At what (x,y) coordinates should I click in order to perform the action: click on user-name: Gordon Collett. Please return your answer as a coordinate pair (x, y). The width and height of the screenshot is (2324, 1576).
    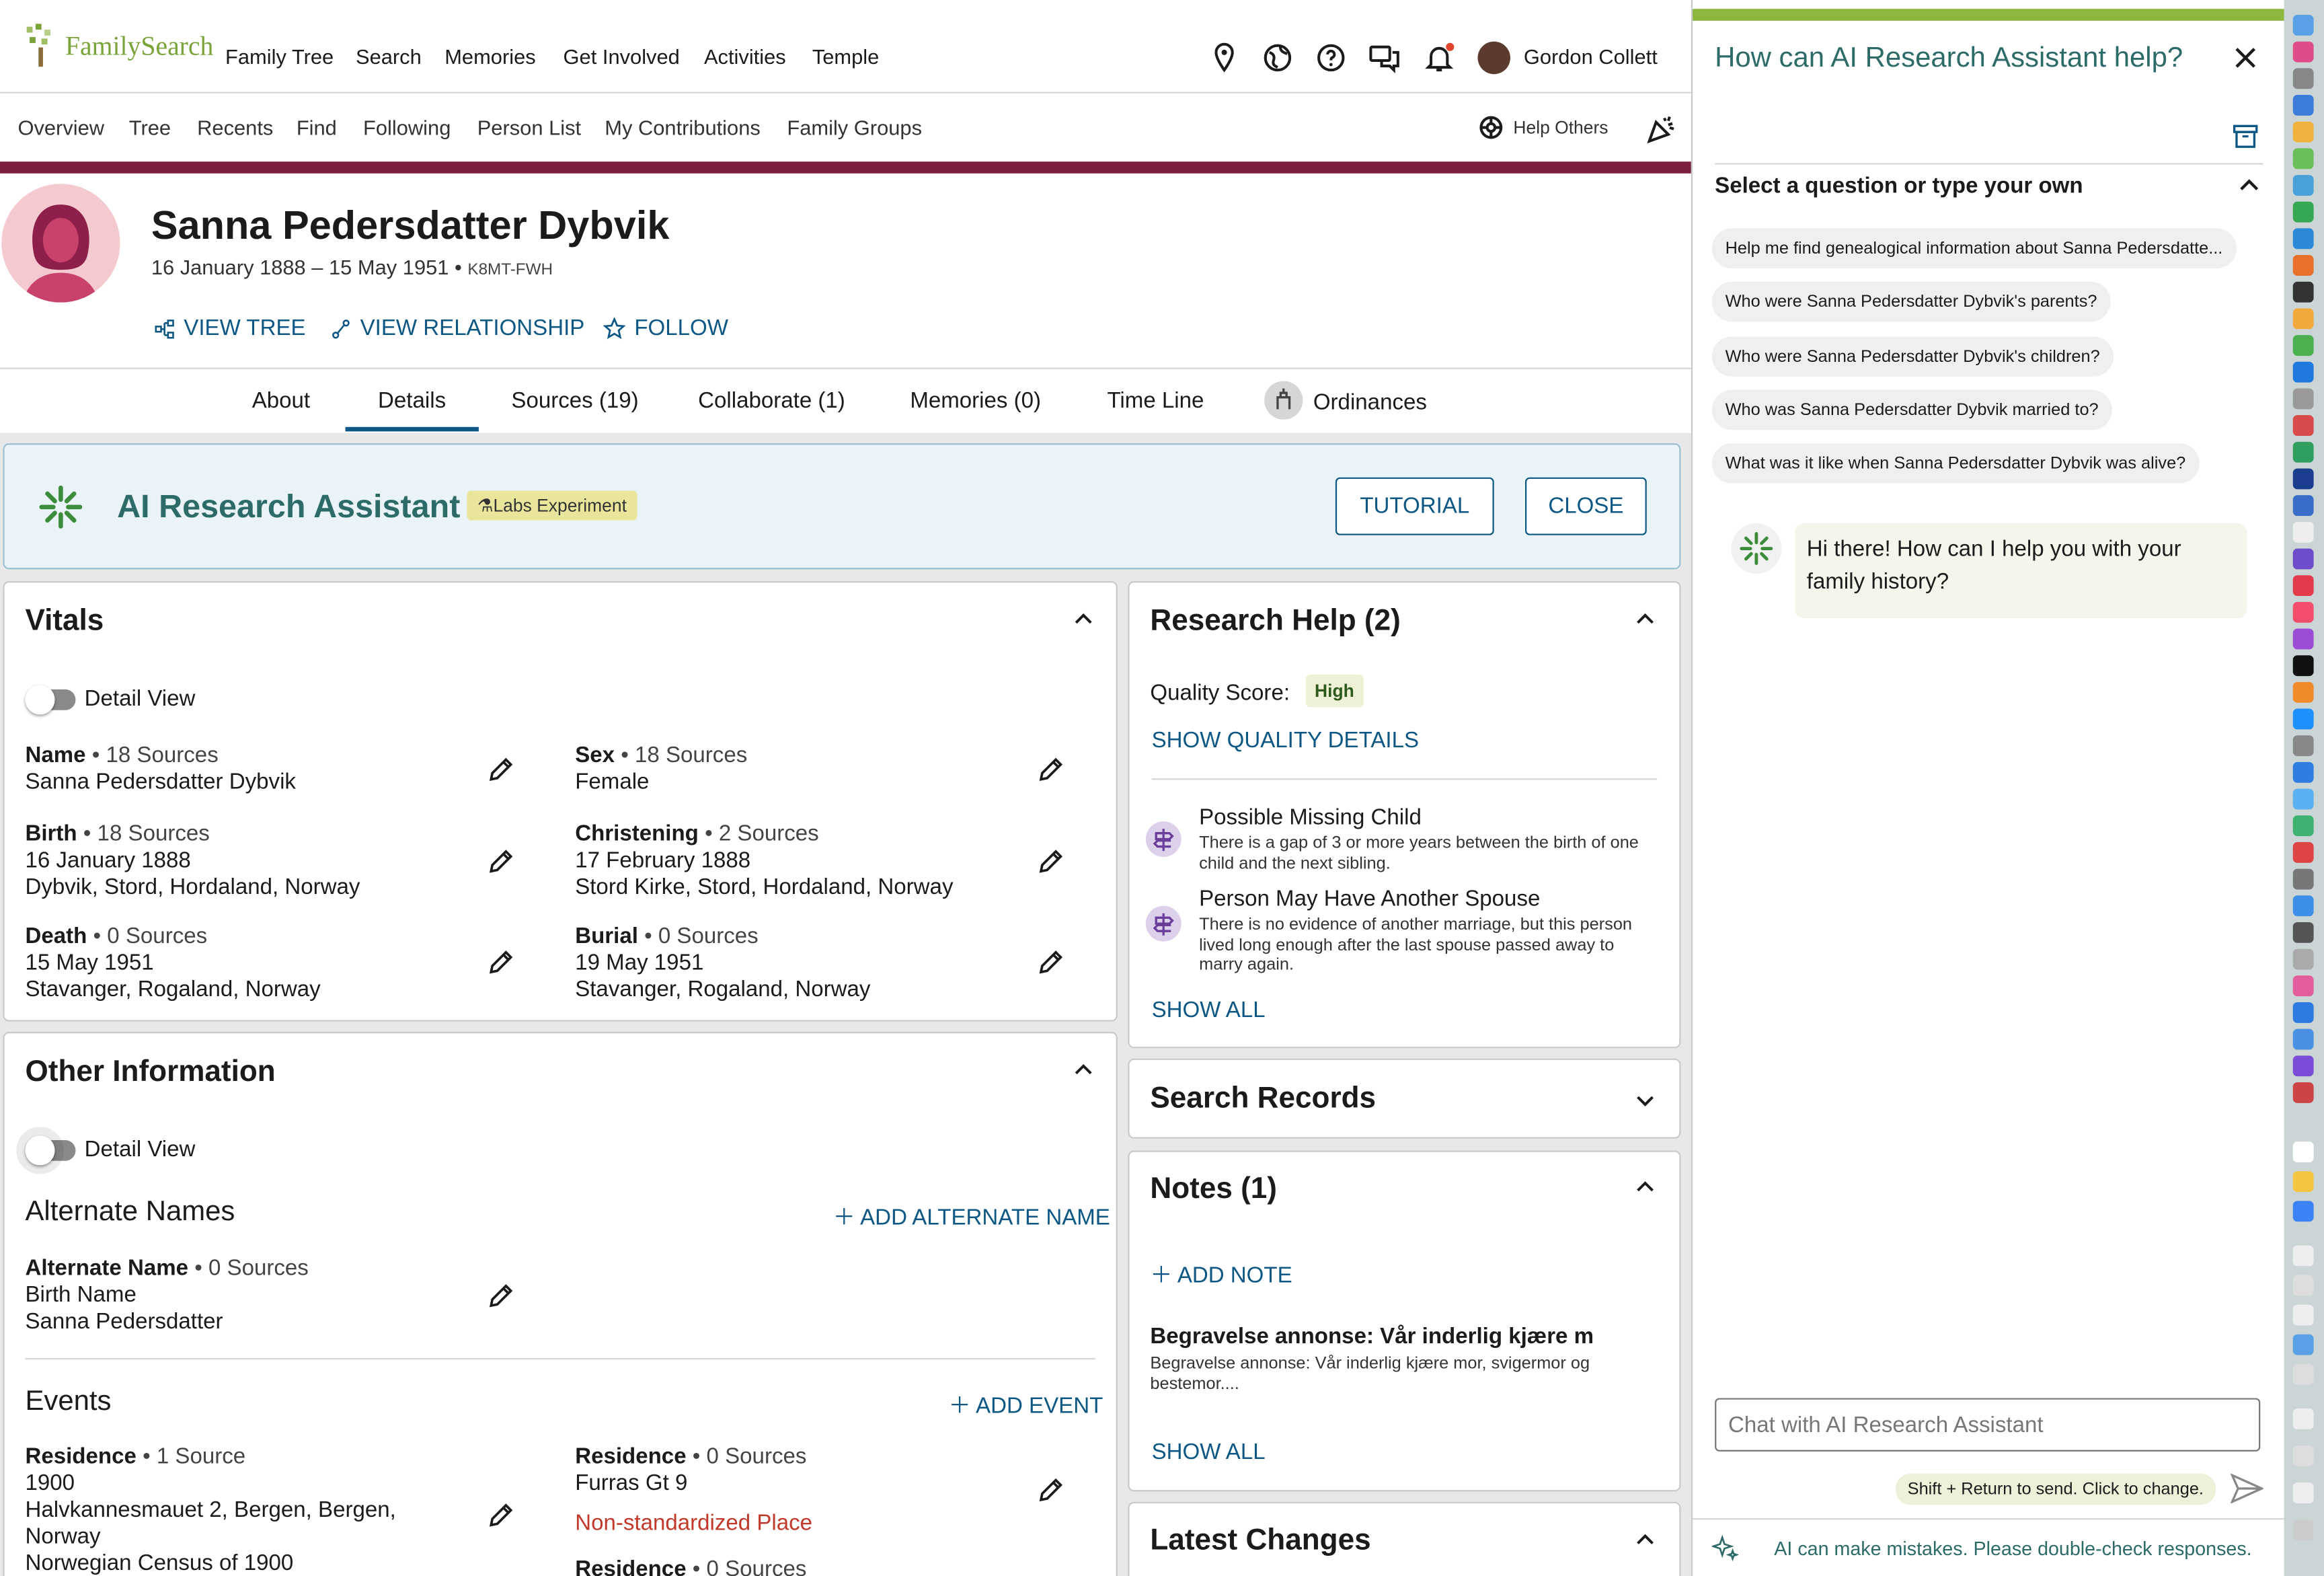
    Looking at the image, I should click on (1591, 56).